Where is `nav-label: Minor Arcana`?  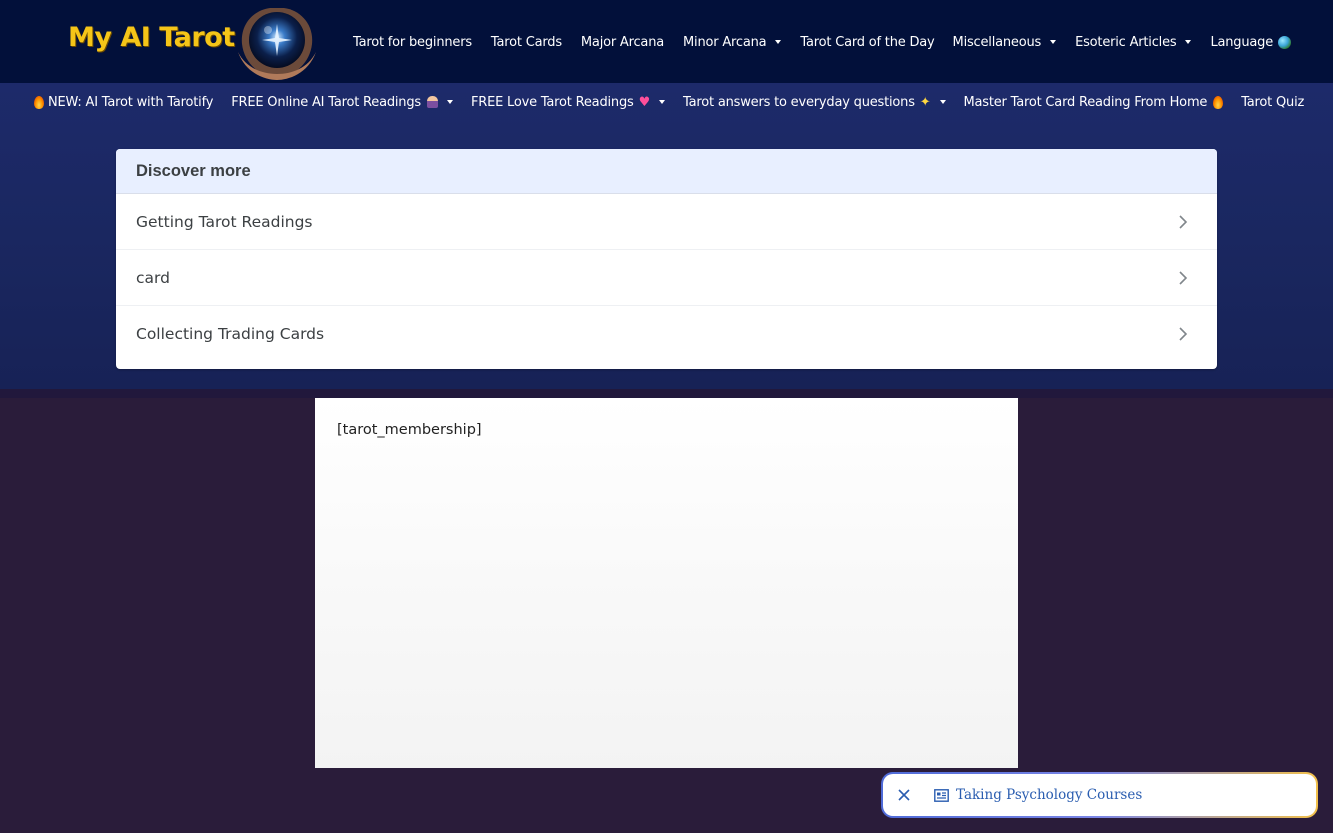 nav-label: Minor Arcana is located at coordinates (725, 42).